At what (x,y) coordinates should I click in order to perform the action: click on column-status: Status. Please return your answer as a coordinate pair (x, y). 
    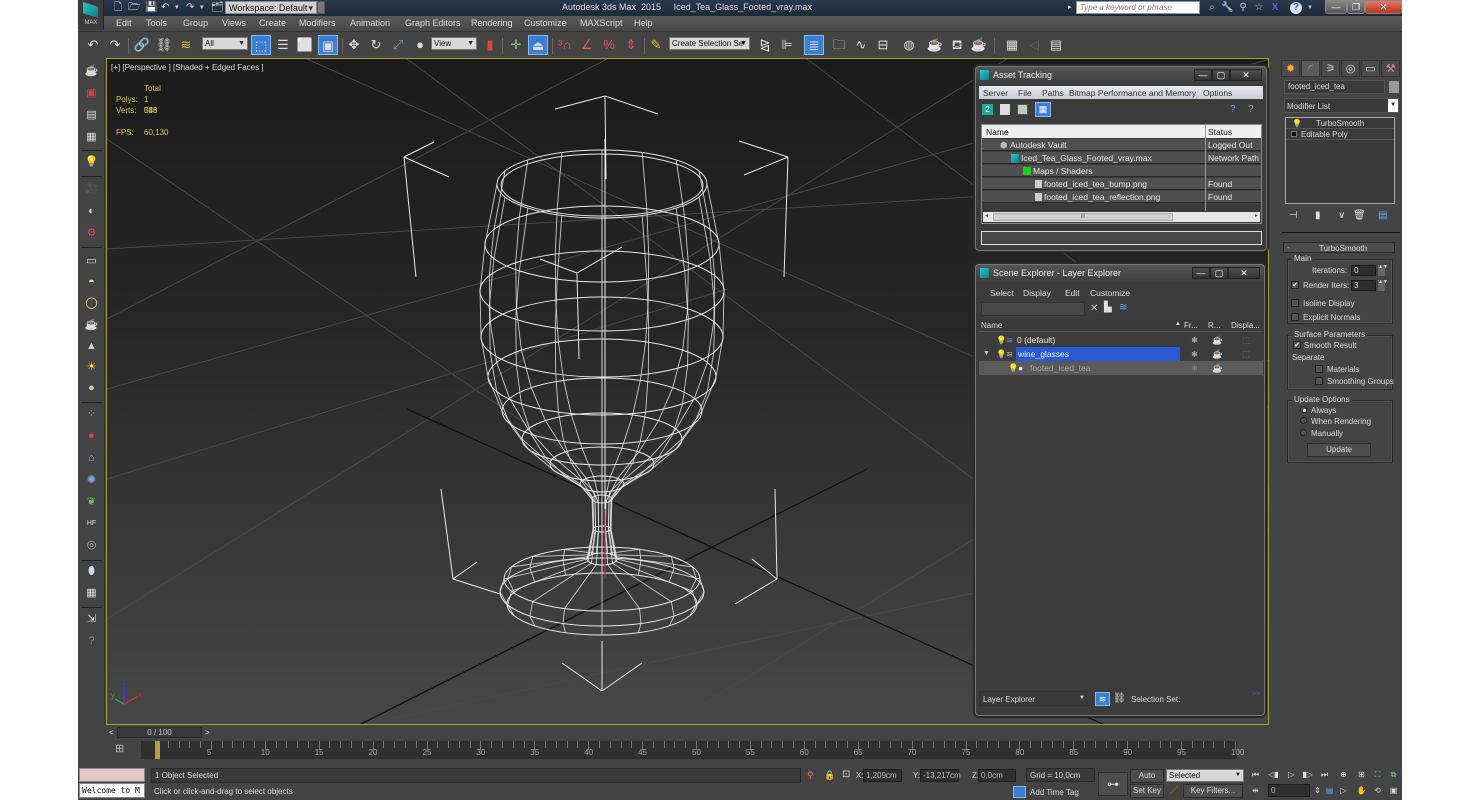
    Looking at the image, I should click on (1220, 132).